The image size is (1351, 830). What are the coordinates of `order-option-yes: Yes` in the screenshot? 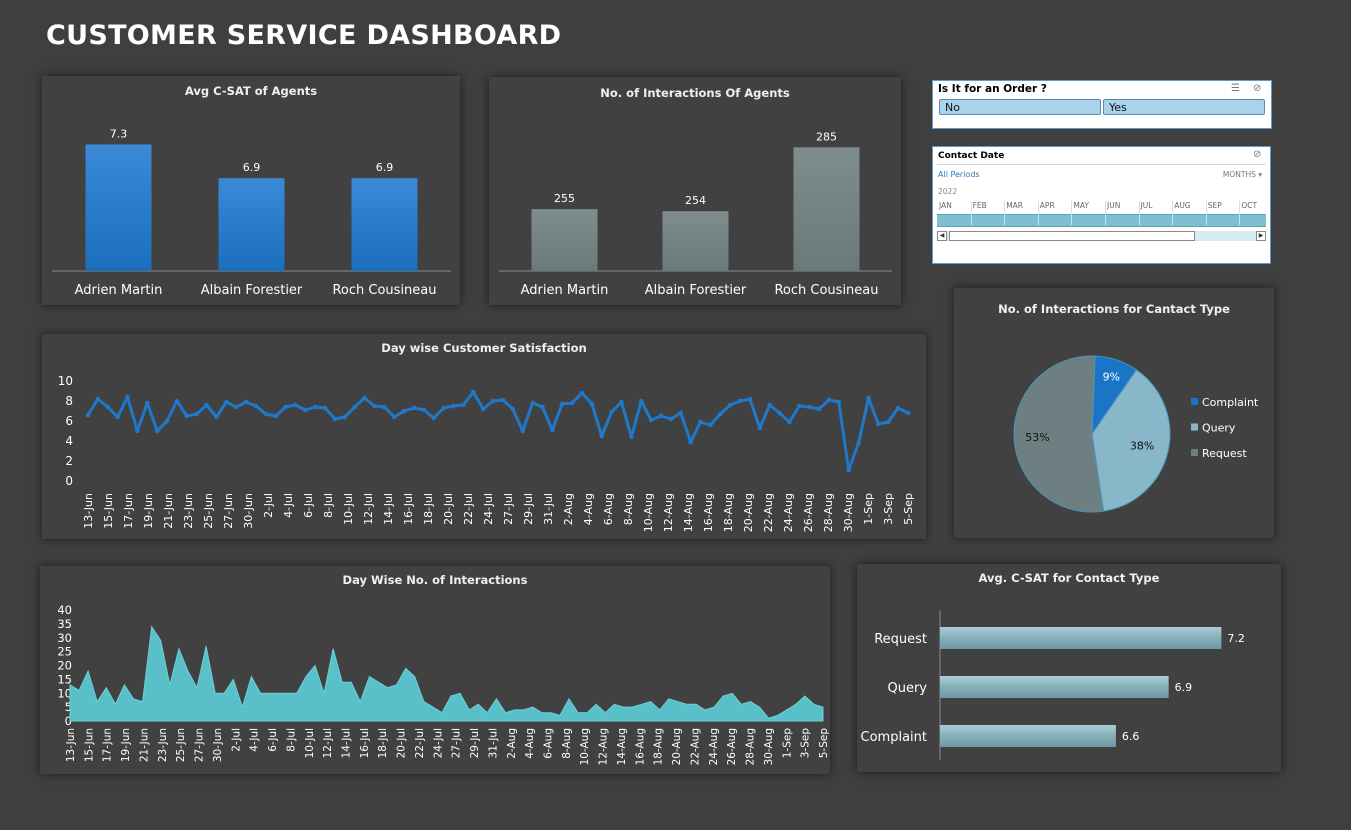 It's located at (1184, 107).